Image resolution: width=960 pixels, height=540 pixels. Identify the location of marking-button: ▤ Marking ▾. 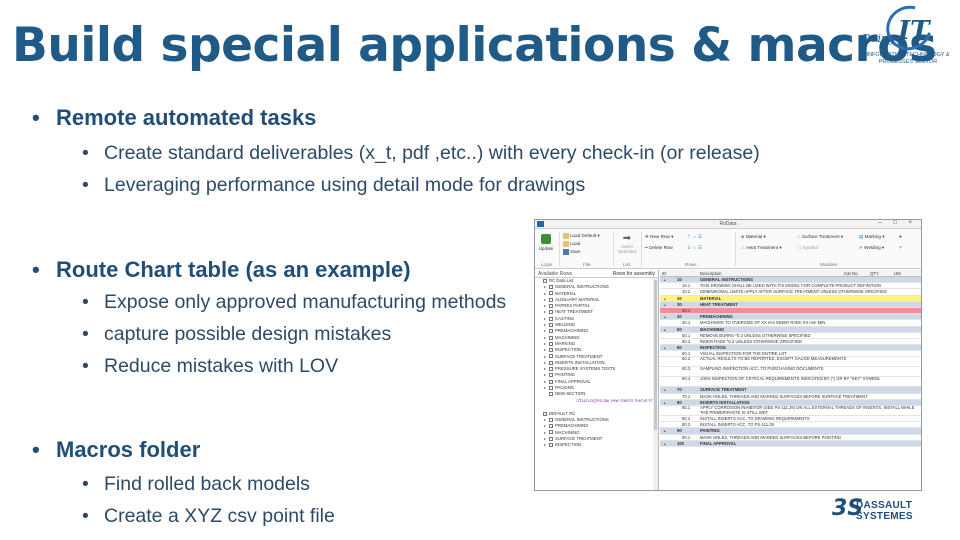
(872, 237).